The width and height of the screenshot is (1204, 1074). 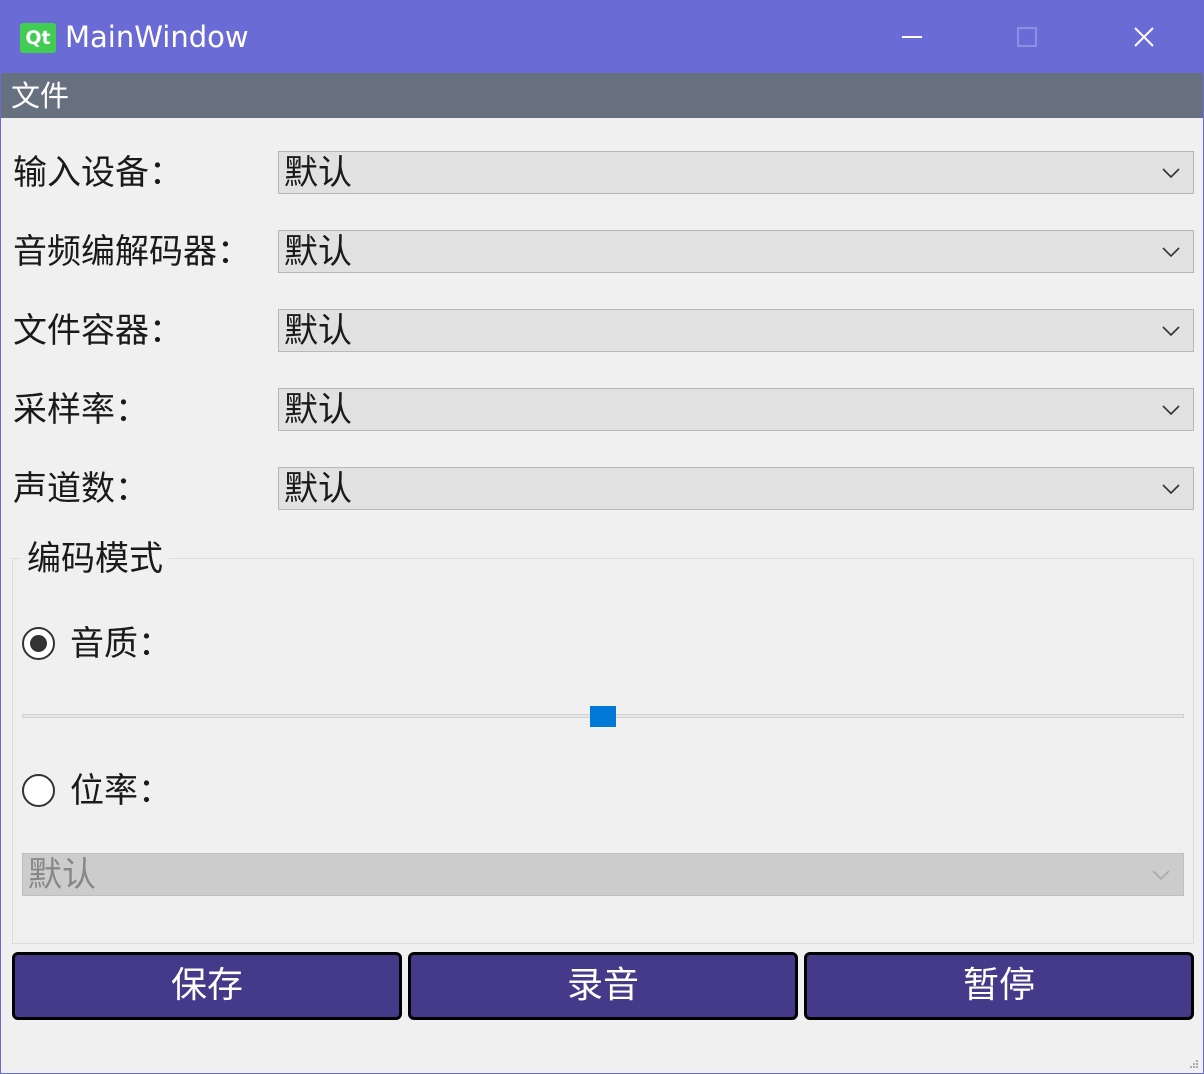 What do you see at coordinates (121, 644) in the screenshot?
I see `quality-label: 音质：` at bounding box center [121, 644].